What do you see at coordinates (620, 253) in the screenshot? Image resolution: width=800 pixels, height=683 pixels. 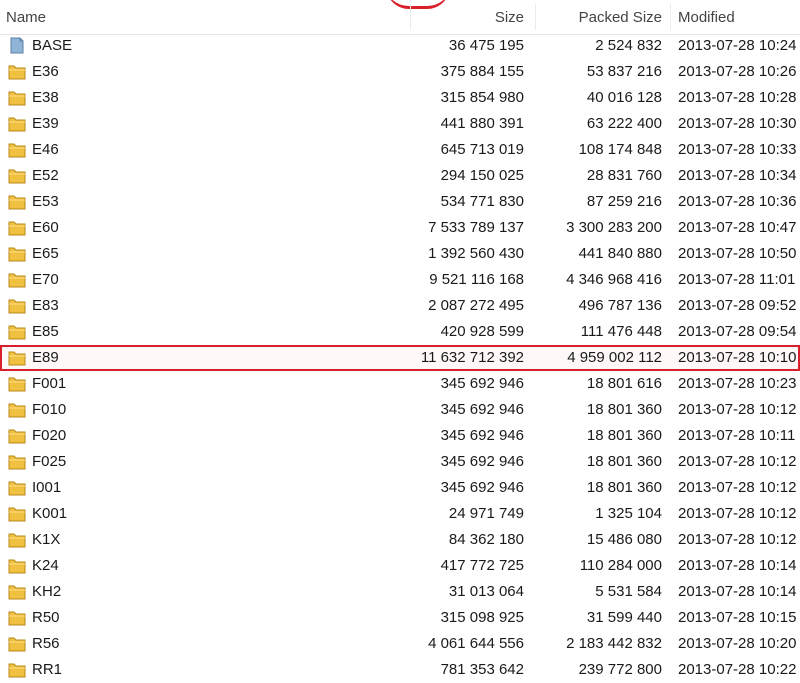 I see `row-packed-size: 441 840 880` at bounding box center [620, 253].